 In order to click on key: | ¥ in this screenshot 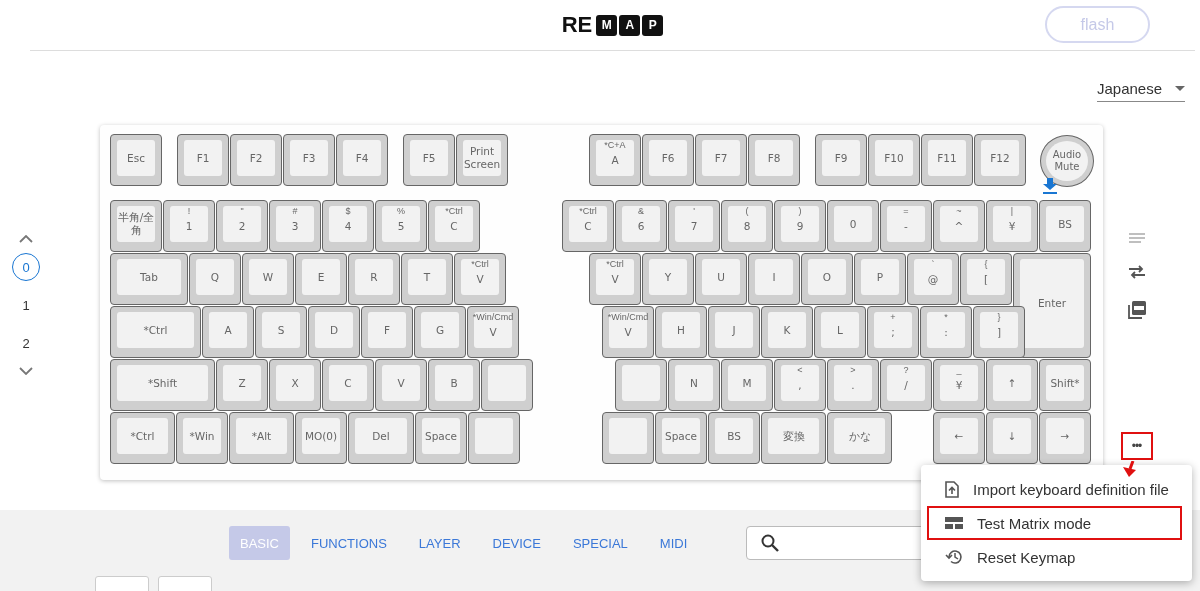, I will do `click(1012, 226)`.